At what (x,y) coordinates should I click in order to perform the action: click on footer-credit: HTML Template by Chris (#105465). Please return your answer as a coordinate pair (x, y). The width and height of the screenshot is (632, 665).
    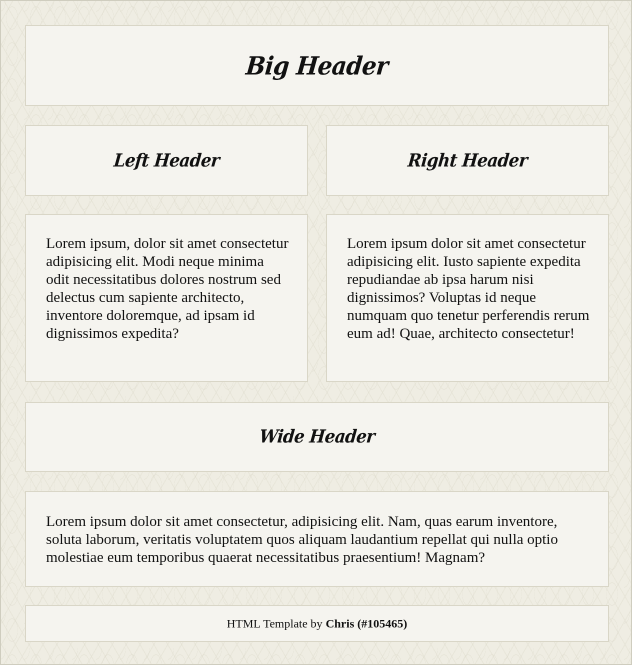
    Looking at the image, I should click on (317, 623).